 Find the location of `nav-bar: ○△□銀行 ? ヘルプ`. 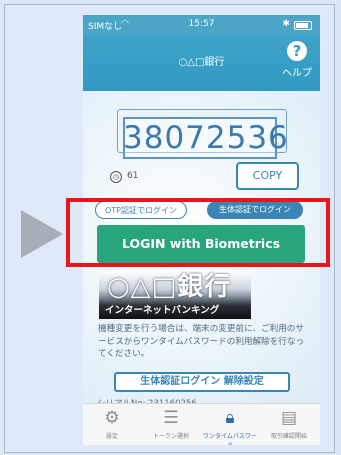

nav-bar: ○△□銀行 ? ヘルプ is located at coordinates (201, 63).